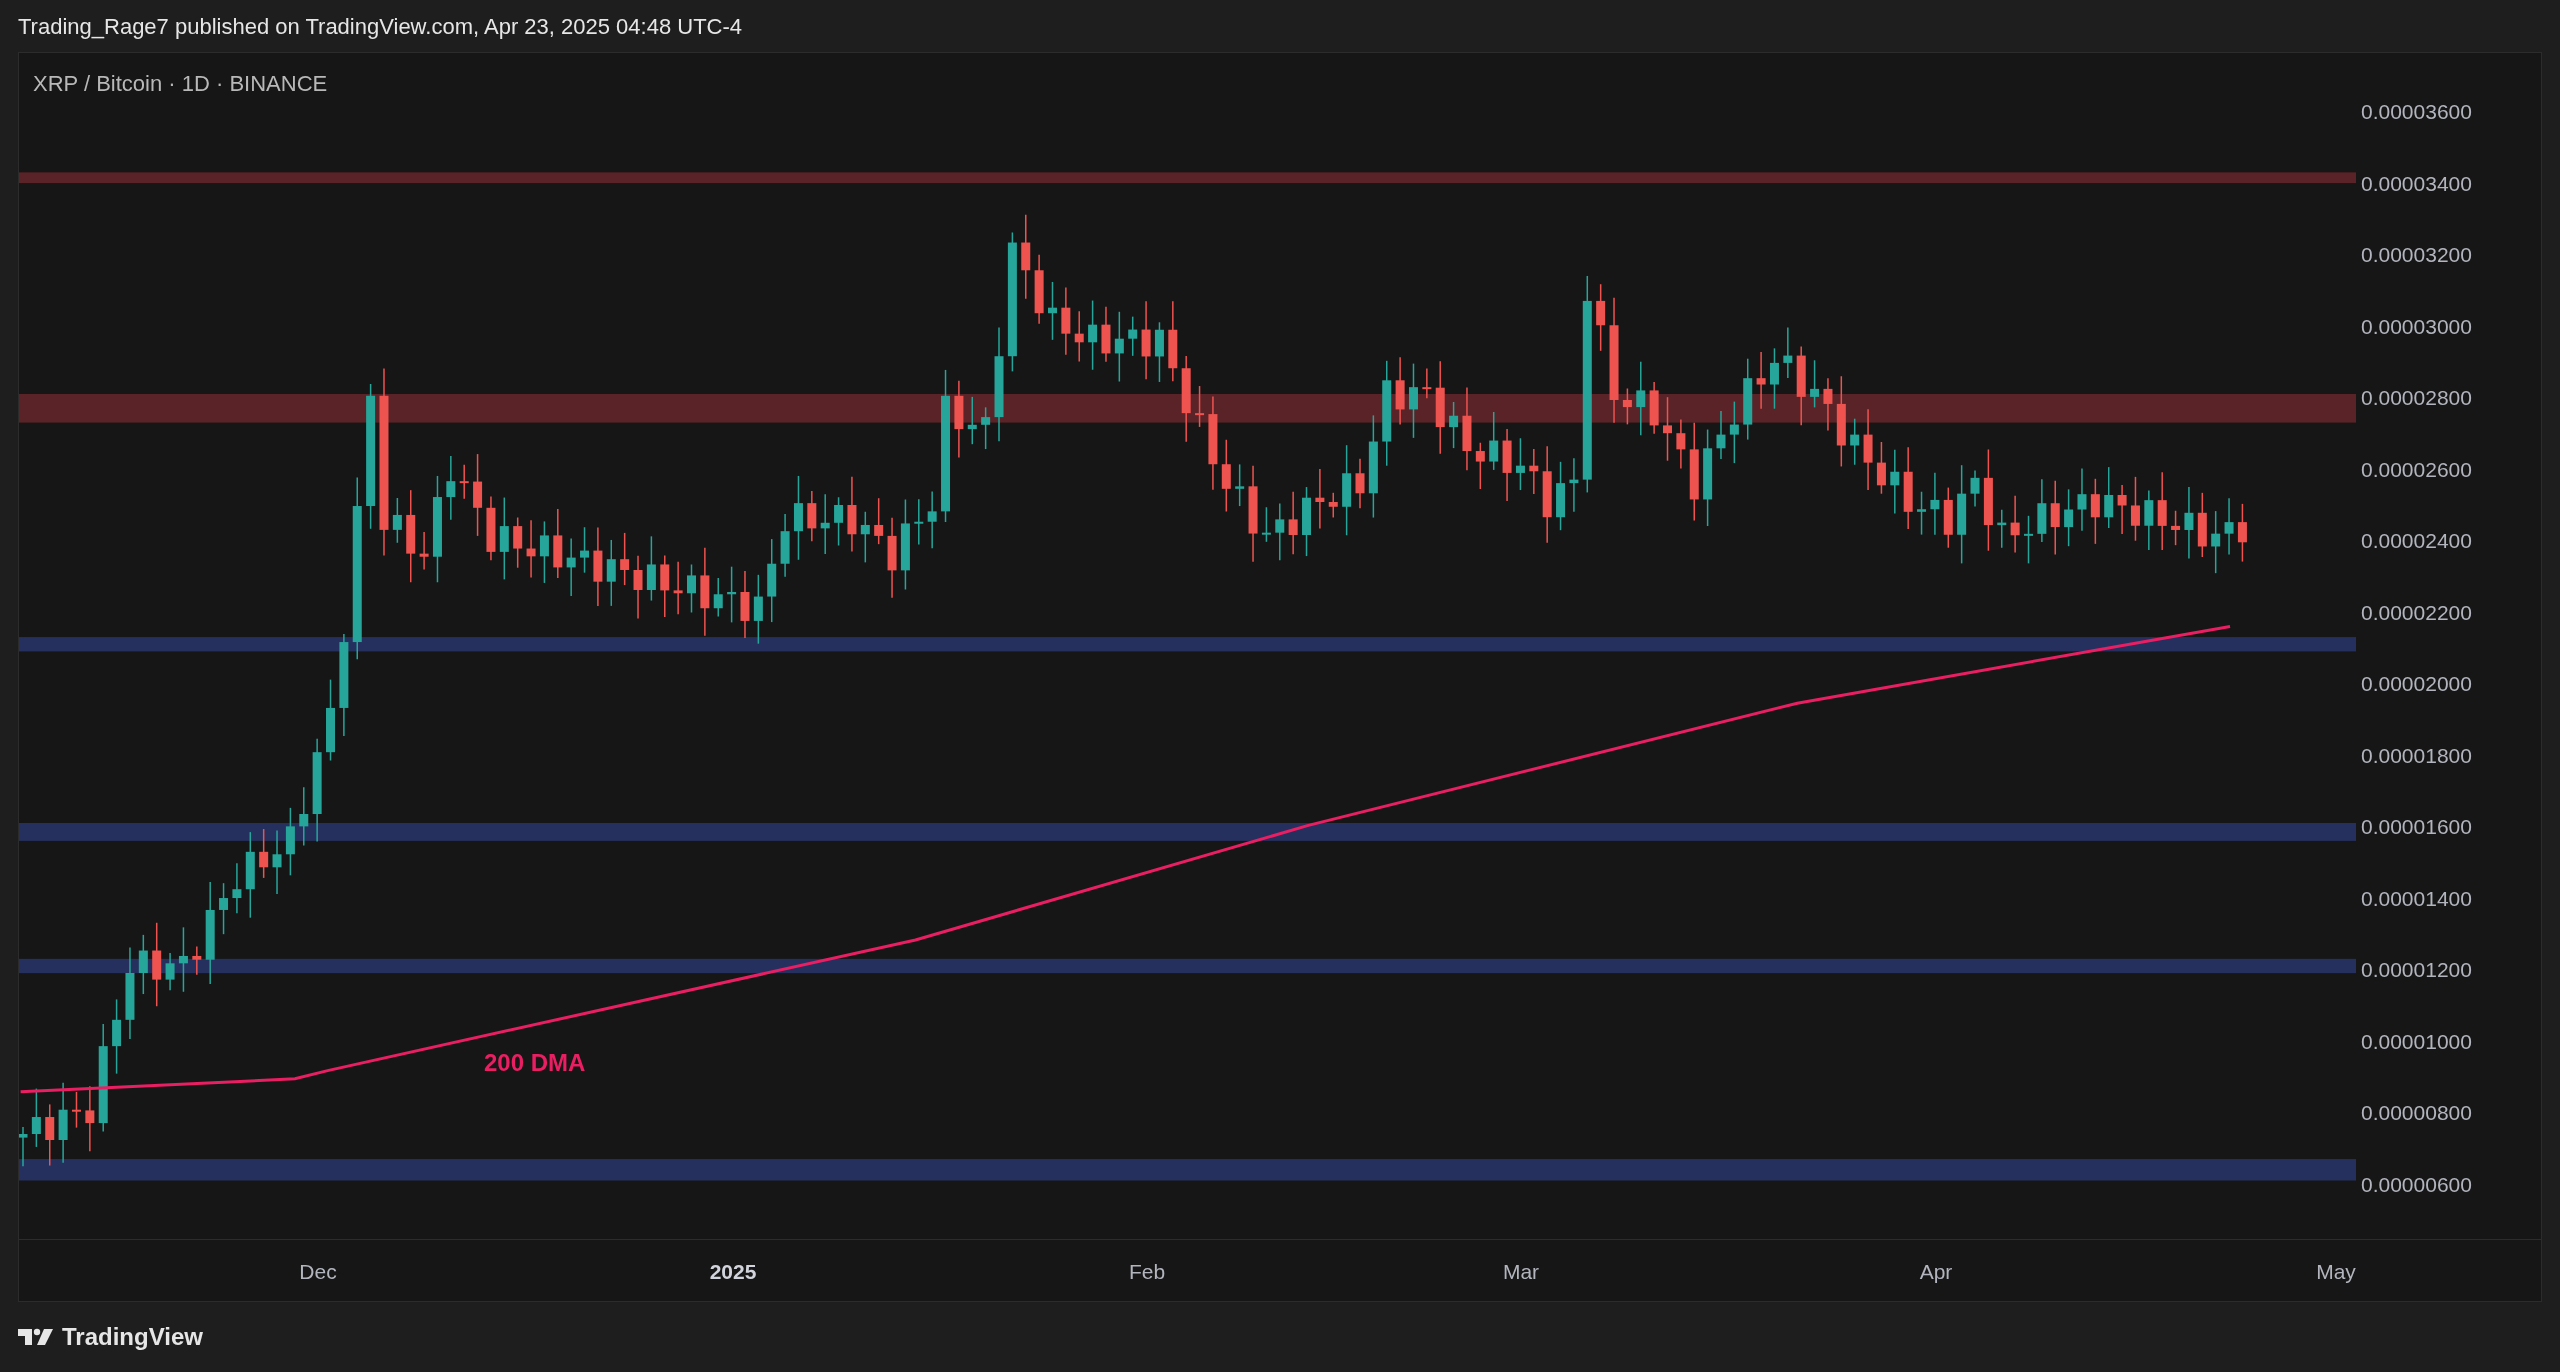 This screenshot has width=2560, height=1372. What do you see at coordinates (2416, 112) in the screenshot?
I see `price-label: 0.00003600` at bounding box center [2416, 112].